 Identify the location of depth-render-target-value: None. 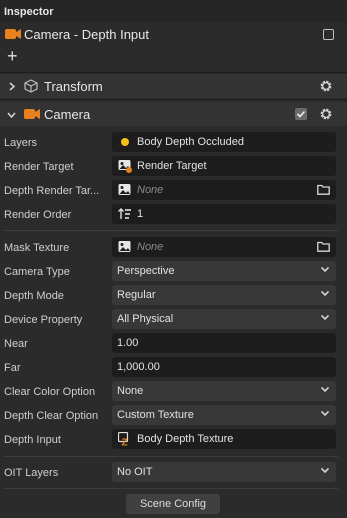
(150, 190).